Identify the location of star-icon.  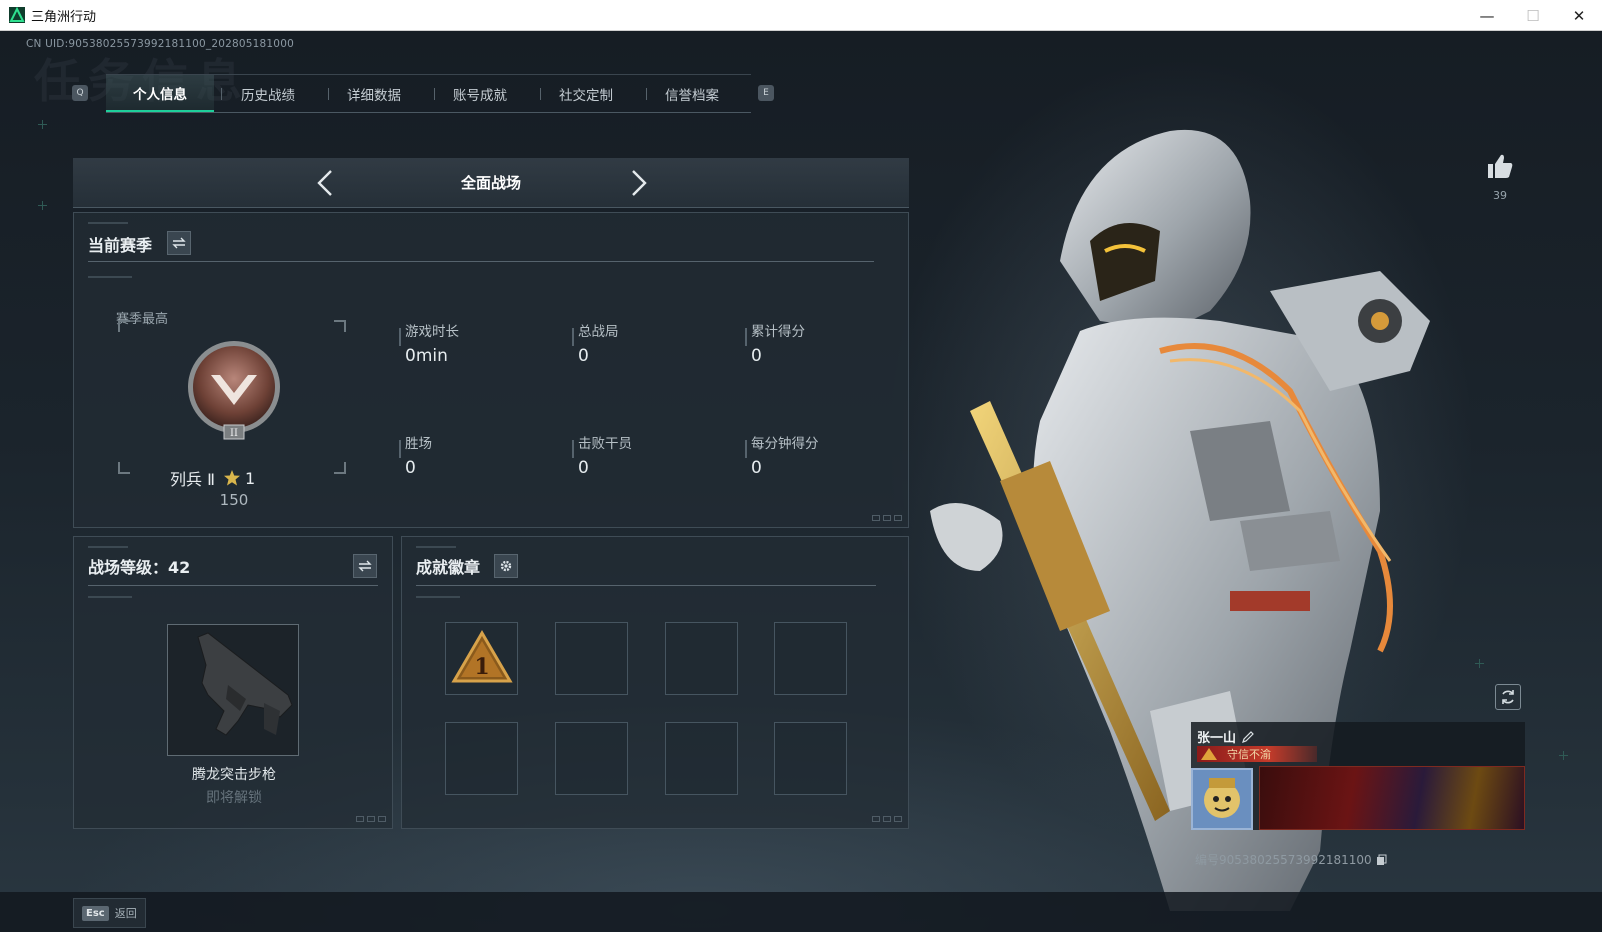
(231, 478).